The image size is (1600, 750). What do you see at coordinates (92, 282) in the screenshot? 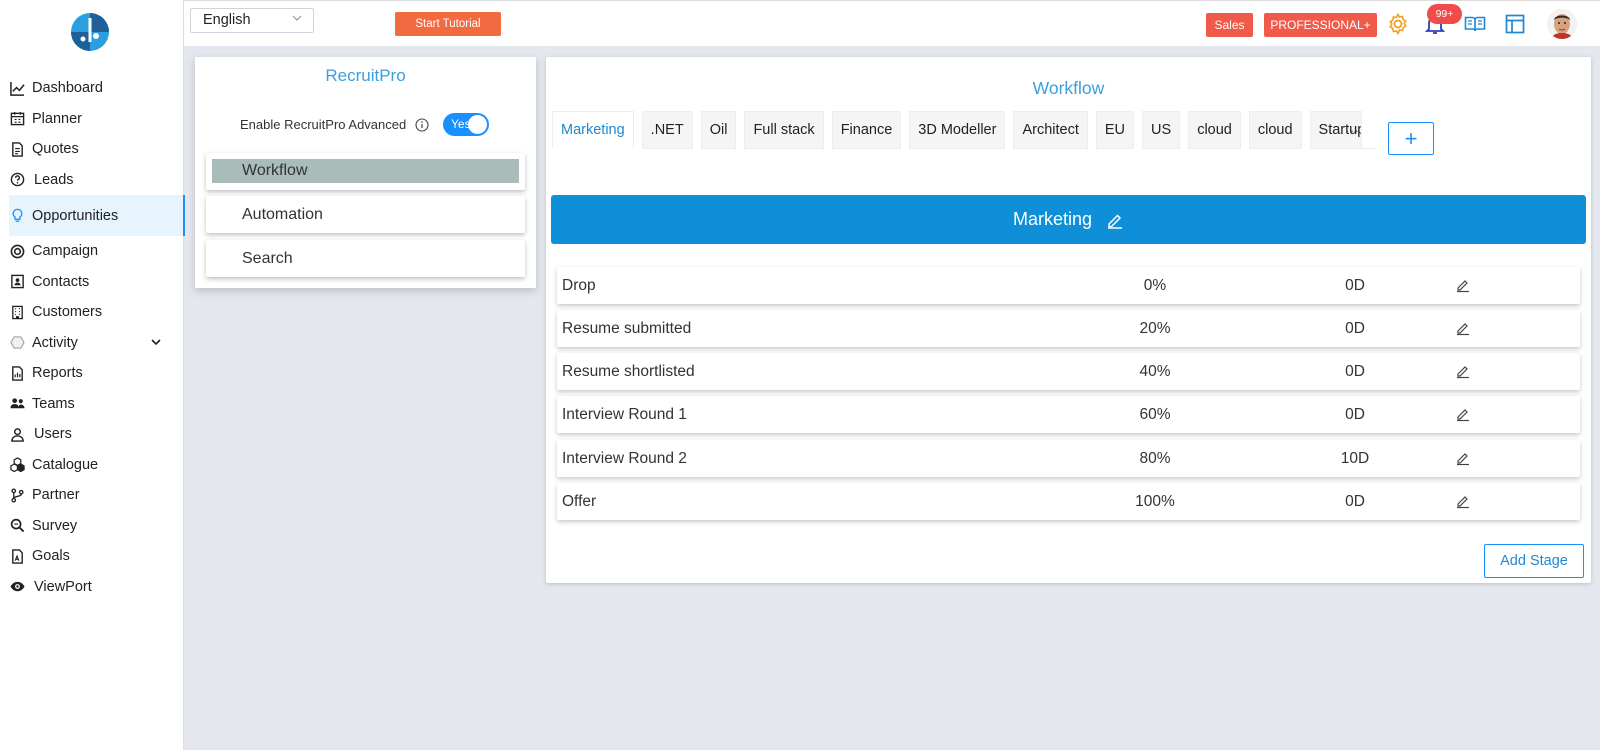
I see `sidebar-item-contacts: Contacts` at bounding box center [92, 282].